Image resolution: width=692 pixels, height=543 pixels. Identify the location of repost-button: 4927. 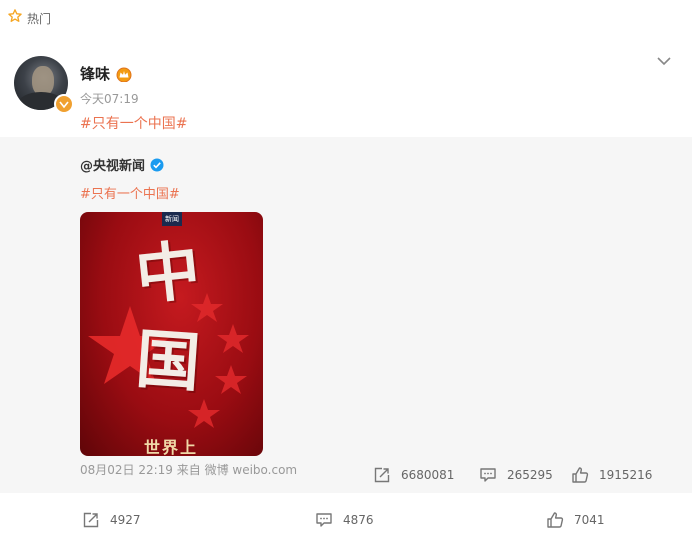
(111, 520).